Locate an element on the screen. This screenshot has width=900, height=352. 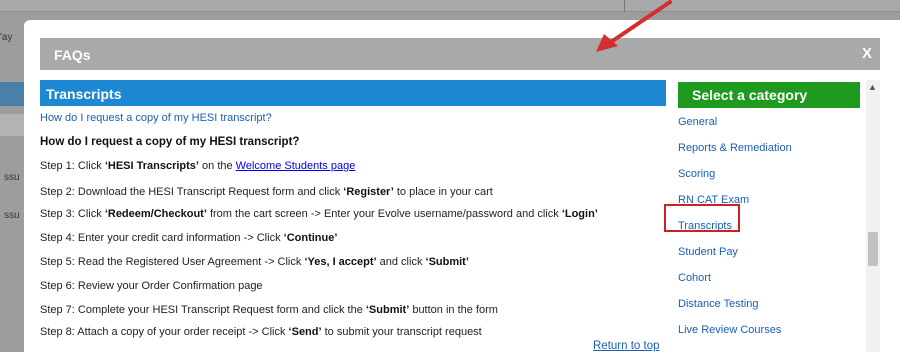
step-text: Step 1: Click is located at coordinates (72, 166).